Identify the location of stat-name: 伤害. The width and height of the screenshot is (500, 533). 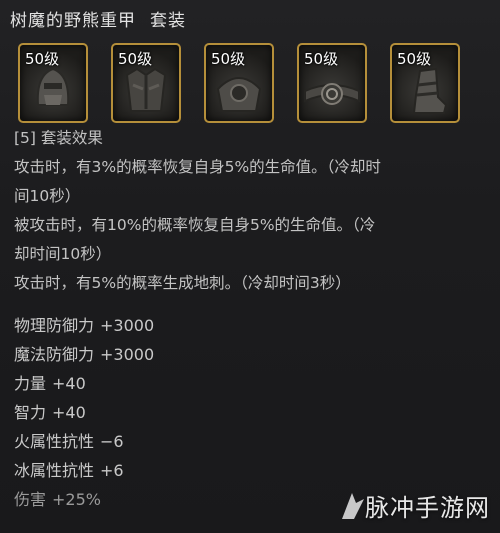
(30, 499).